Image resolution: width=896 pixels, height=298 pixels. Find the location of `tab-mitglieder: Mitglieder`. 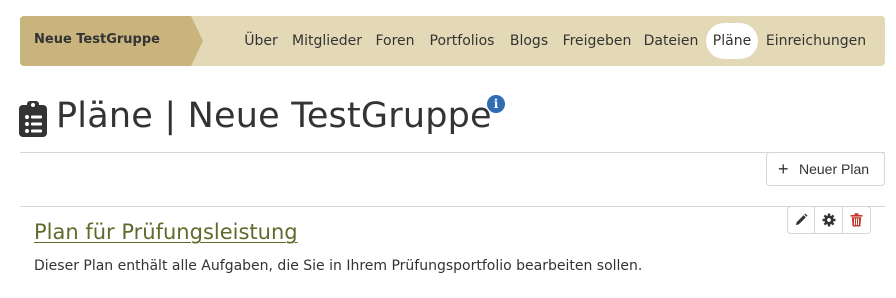

tab-mitglieder: Mitglieder is located at coordinates (327, 41).